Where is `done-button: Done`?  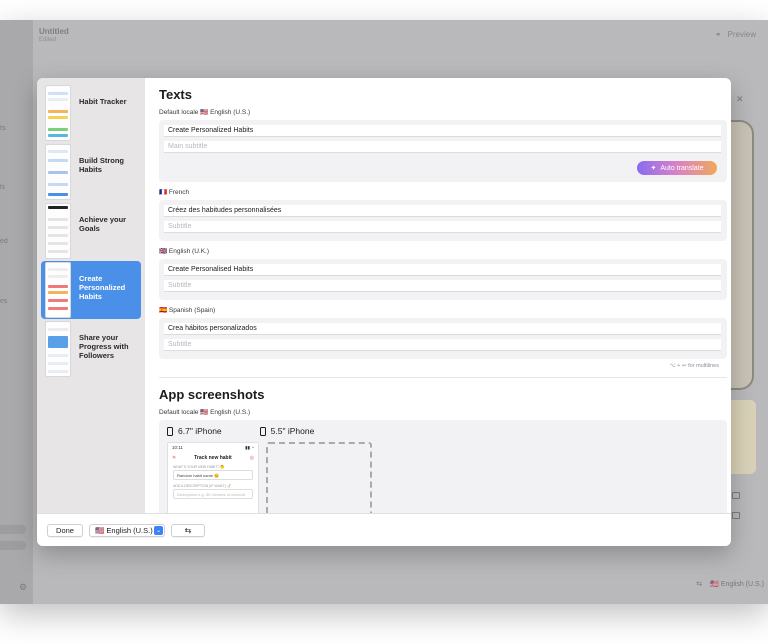 done-button: Done is located at coordinates (65, 530).